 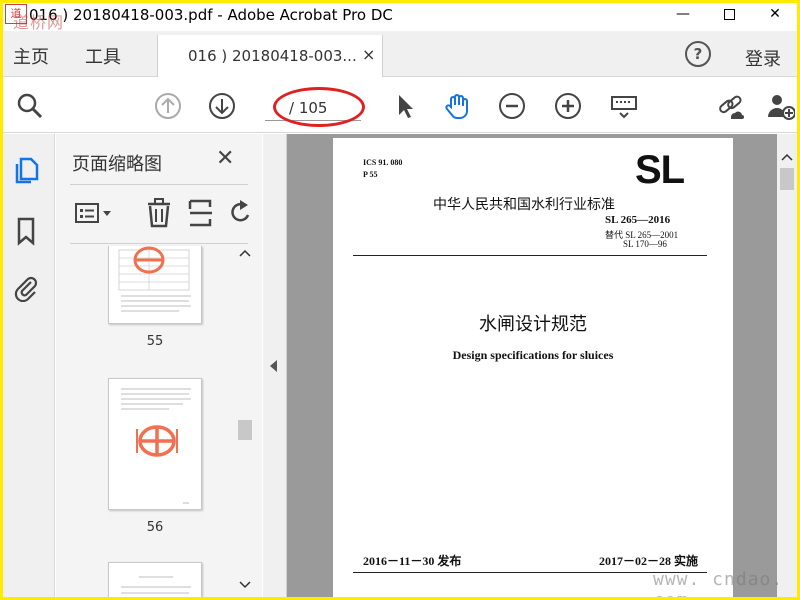 What do you see at coordinates (568, 106) in the screenshot?
I see `zoom-in-icon` at bounding box center [568, 106].